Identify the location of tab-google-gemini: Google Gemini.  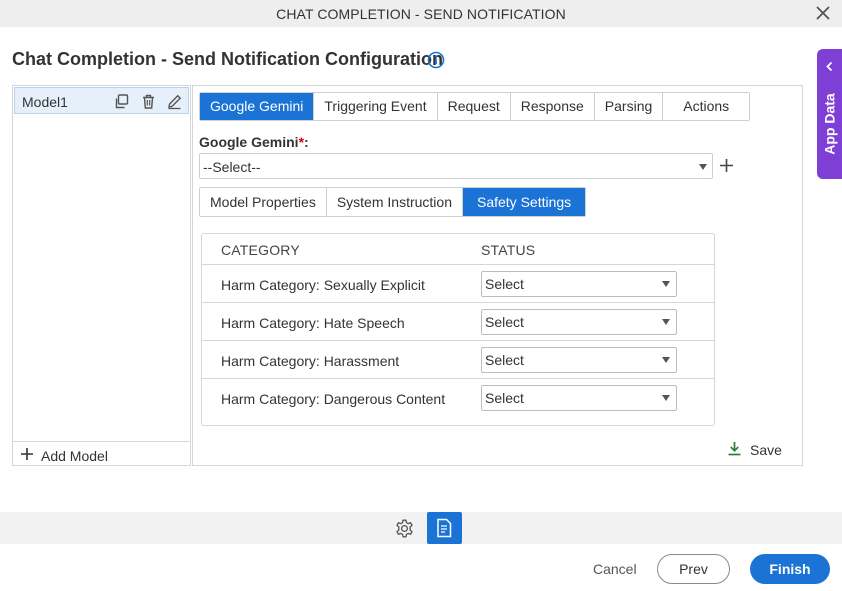
(257, 106).